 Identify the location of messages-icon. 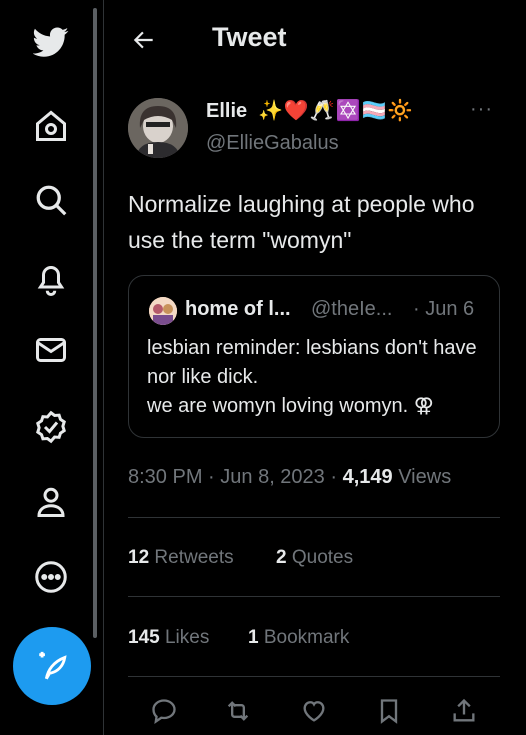
(51, 350).